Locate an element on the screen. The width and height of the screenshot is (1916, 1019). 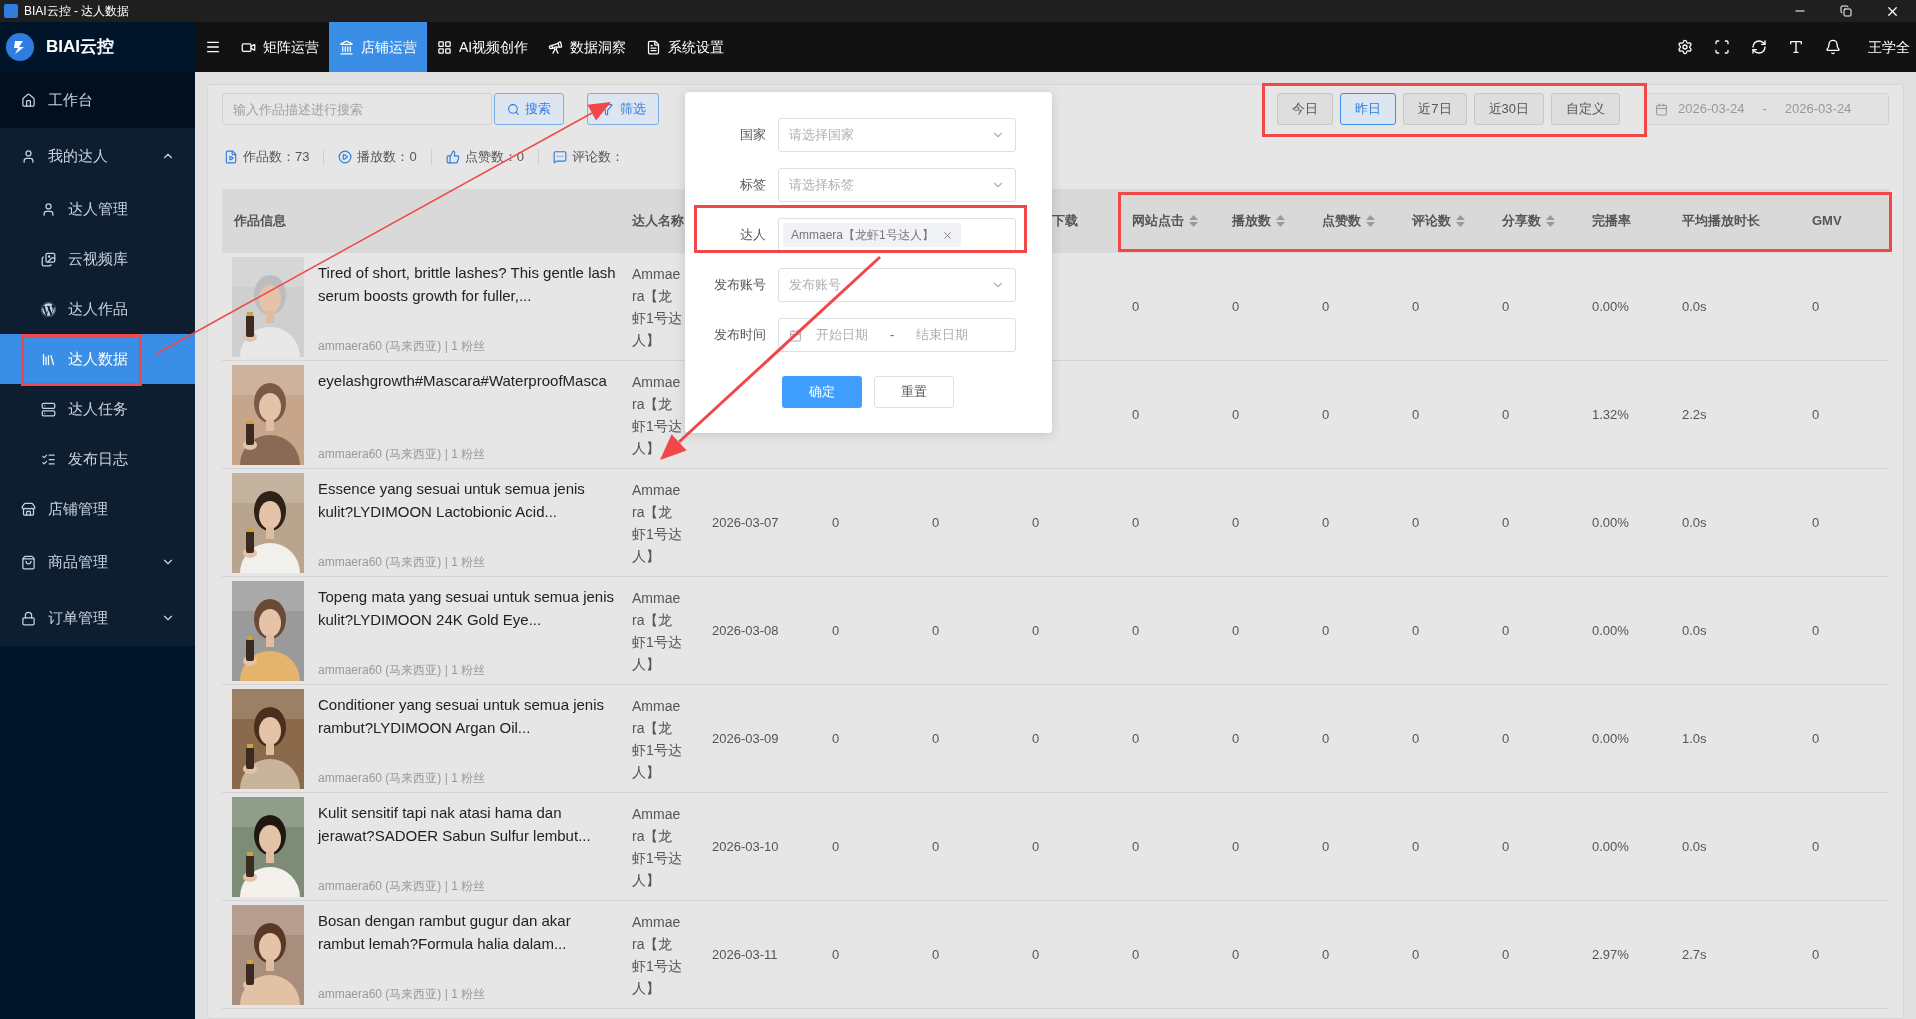
refresh-icon is located at coordinates (1759, 47).